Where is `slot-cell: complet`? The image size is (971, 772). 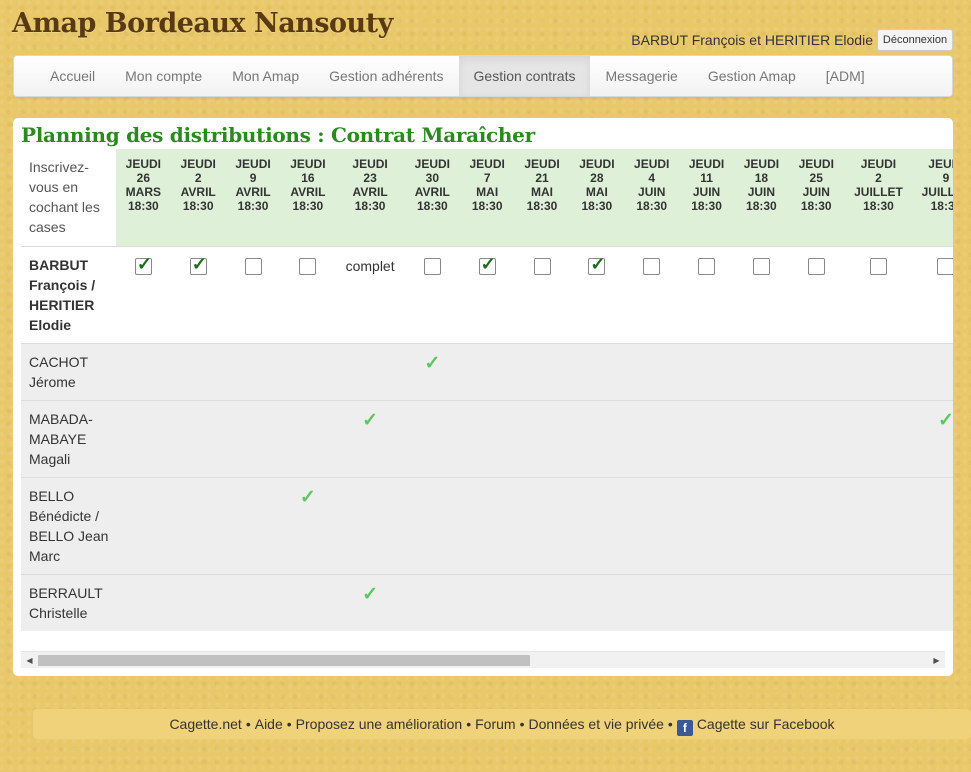
slot-cell: complet is located at coordinates (370, 294).